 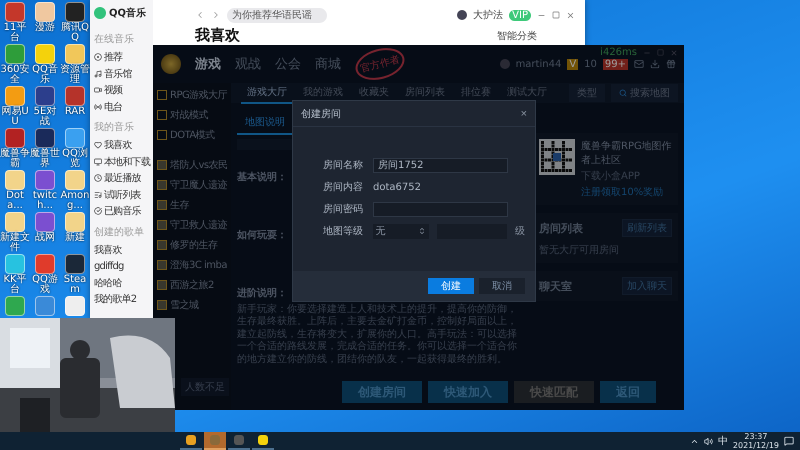 What do you see at coordinates (75, 75) in the screenshot?
I see `desktop-icon-label: 资源管理` at bounding box center [75, 75].